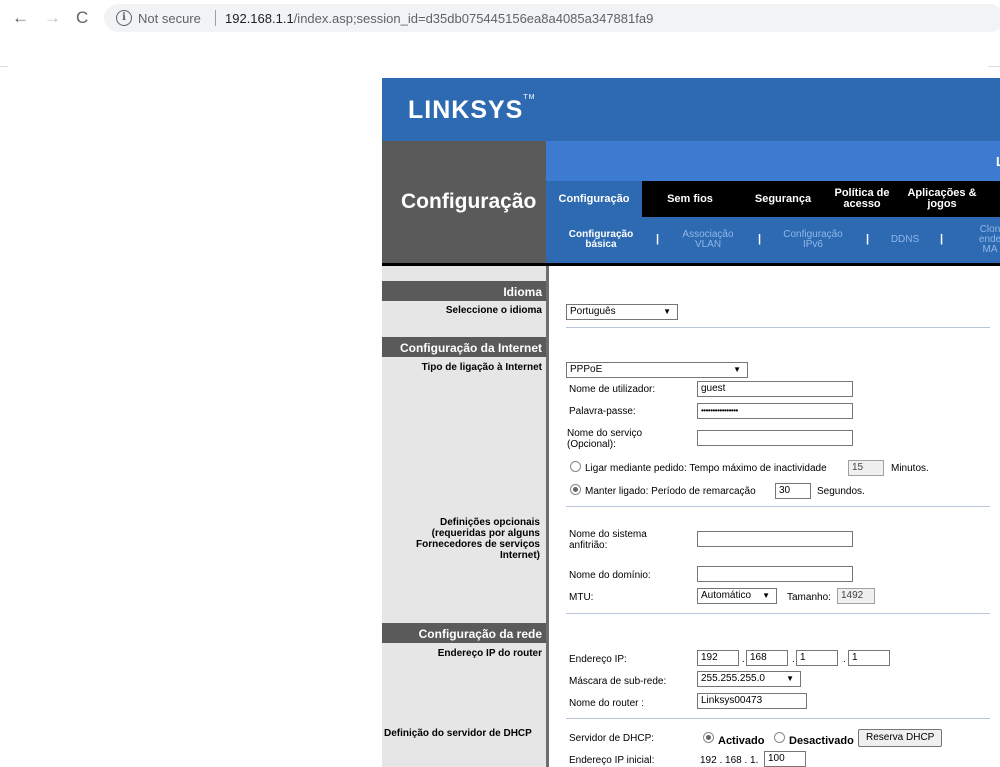  I want to click on start-ip-label: Endereço IP inicial:, so click(612, 760).